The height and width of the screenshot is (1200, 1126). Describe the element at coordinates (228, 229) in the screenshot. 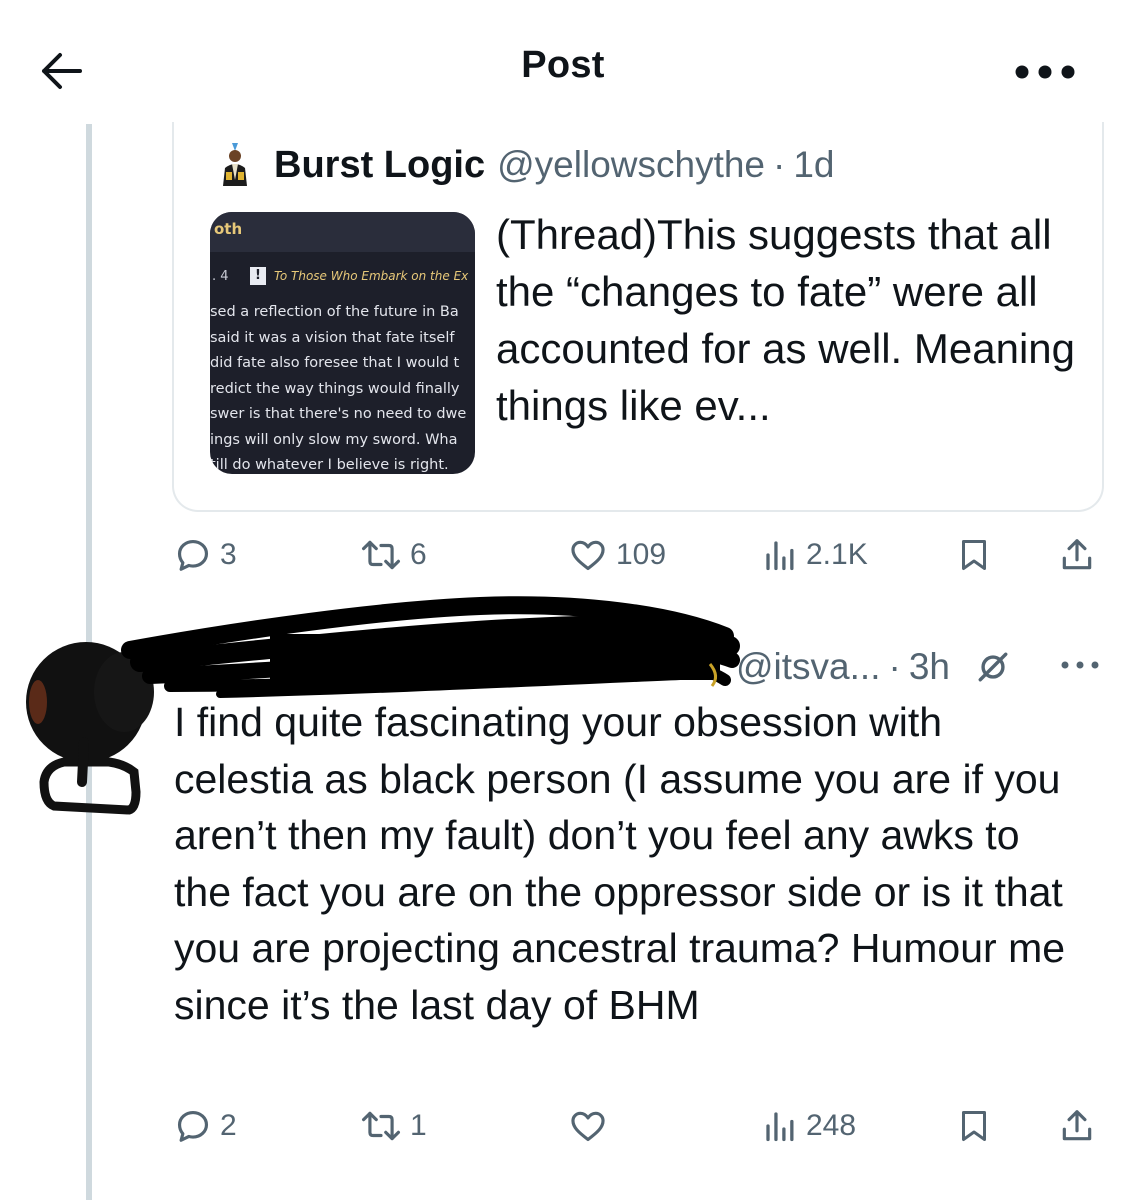

I see `image-tab-label: oth` at that location.